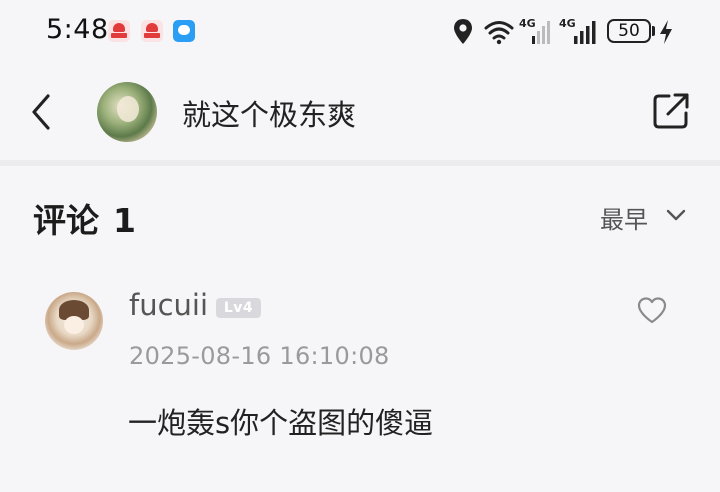 The image size is (720, 492). Describe the element at coordinates (269, 113) in the screenshot. I see `page-title: 就这个极东爽` at that location.